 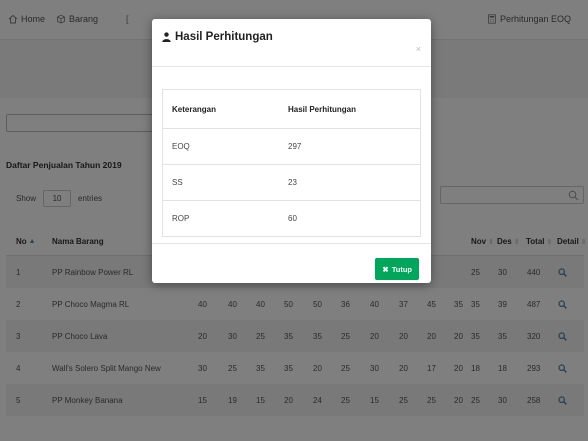 I want to click on result-label: SS, so click(x=177, y=182).